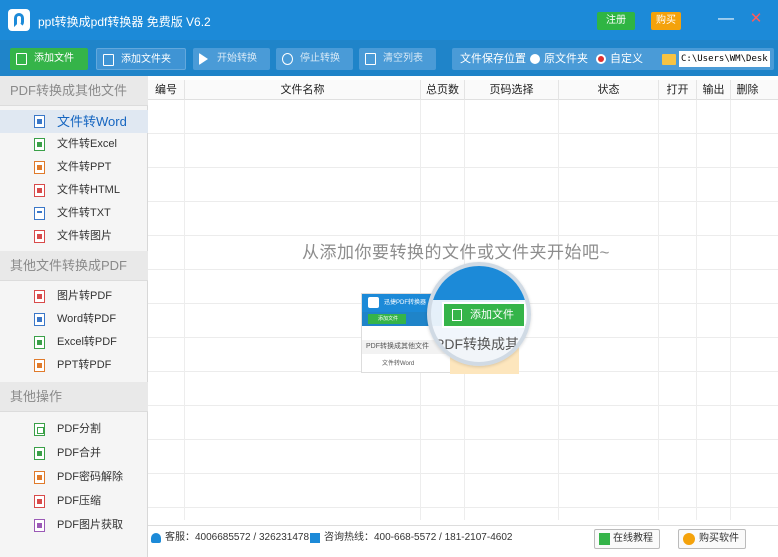  I want to click on play-icon, so click(203, 59).